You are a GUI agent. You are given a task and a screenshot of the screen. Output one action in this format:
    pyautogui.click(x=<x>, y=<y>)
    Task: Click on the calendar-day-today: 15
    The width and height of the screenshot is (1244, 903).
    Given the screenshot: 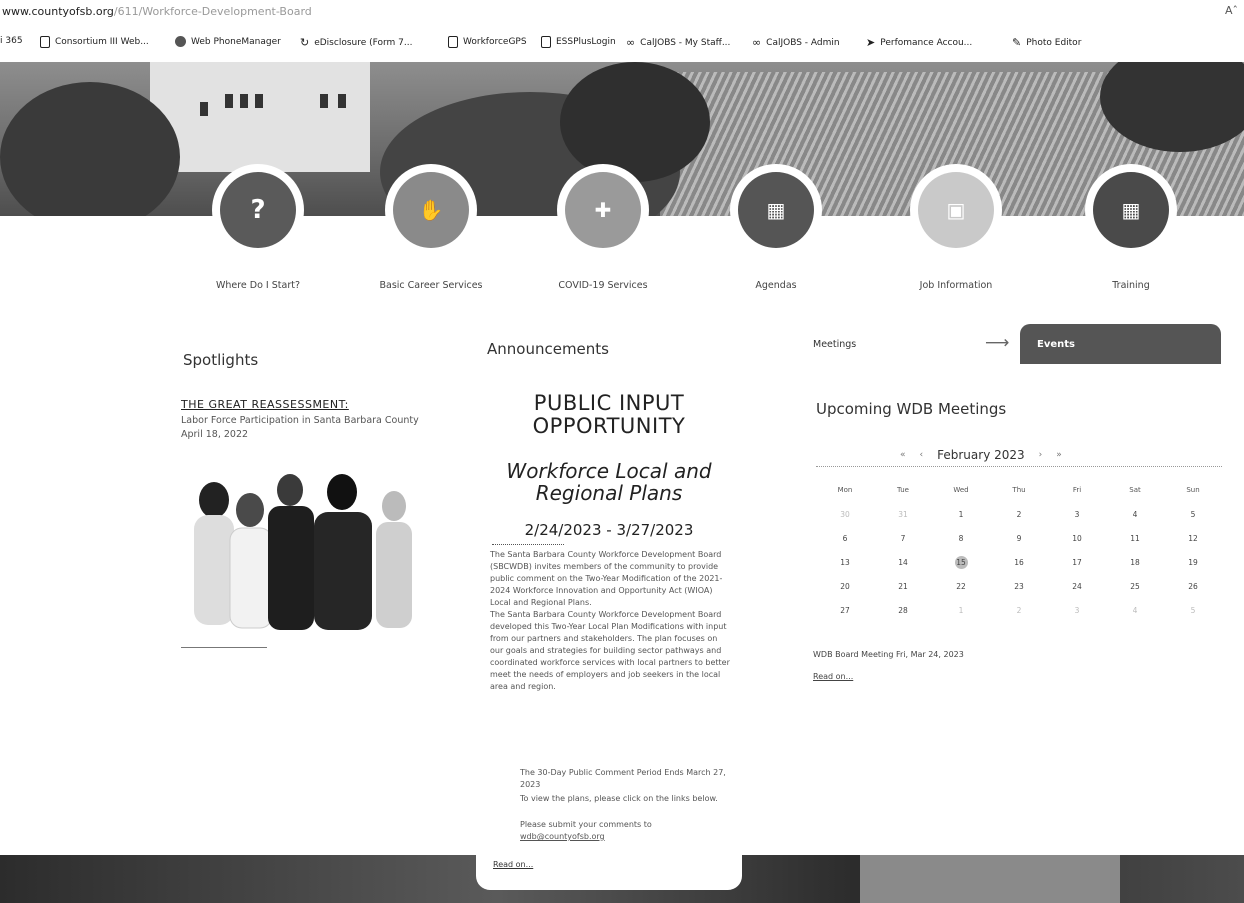 What is the action you would take?
    pyautogui.click(x=961, y=562)
    